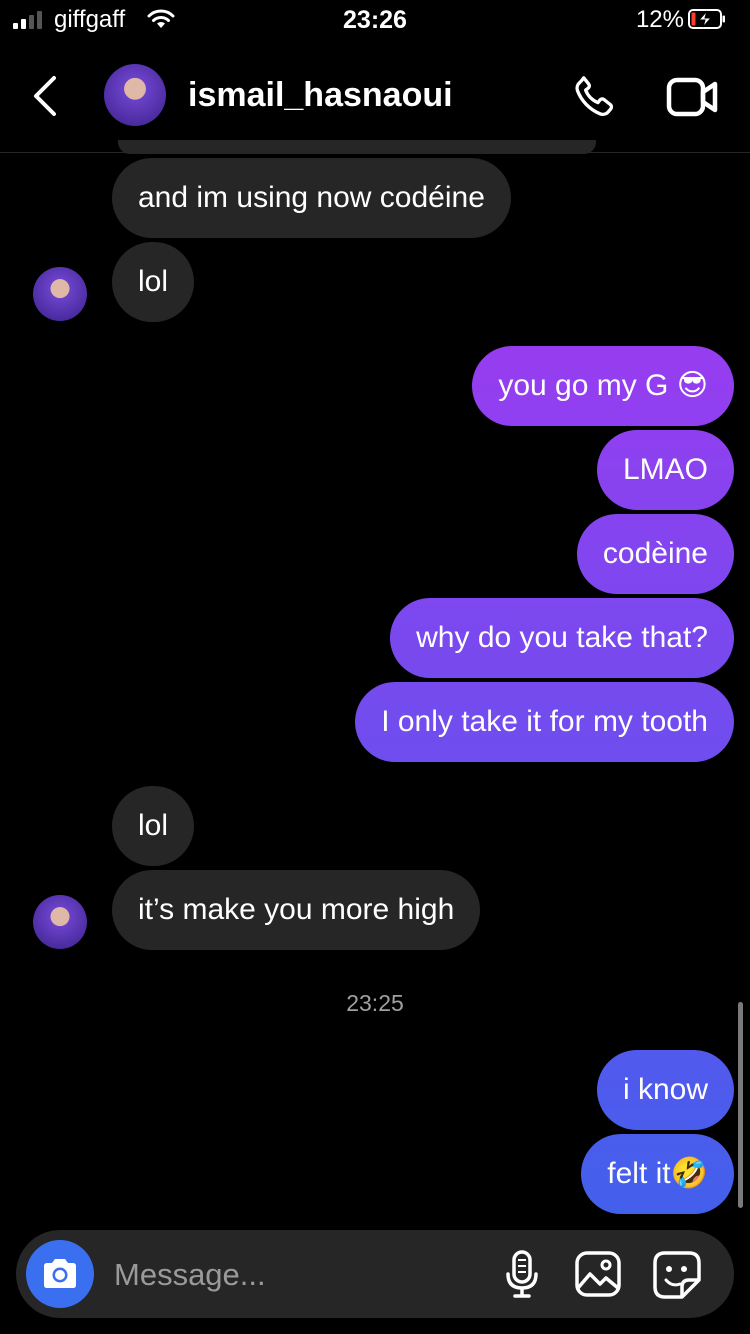 The height and width of the screenshot is (1334, 750). Describe the element at coordinates (45, 96) in the screenshot. I see `back-chevron-icon` at that location.